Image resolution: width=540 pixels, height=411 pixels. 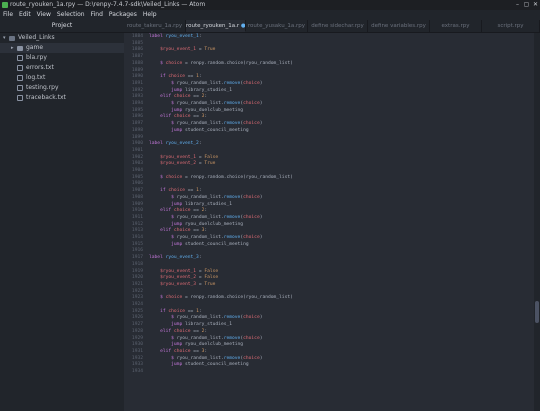 What do you see at coordinates (399, 26) in the screenshot?
I see `tab-define-variables: define variables.rpy` at bounding box center [399, 26].